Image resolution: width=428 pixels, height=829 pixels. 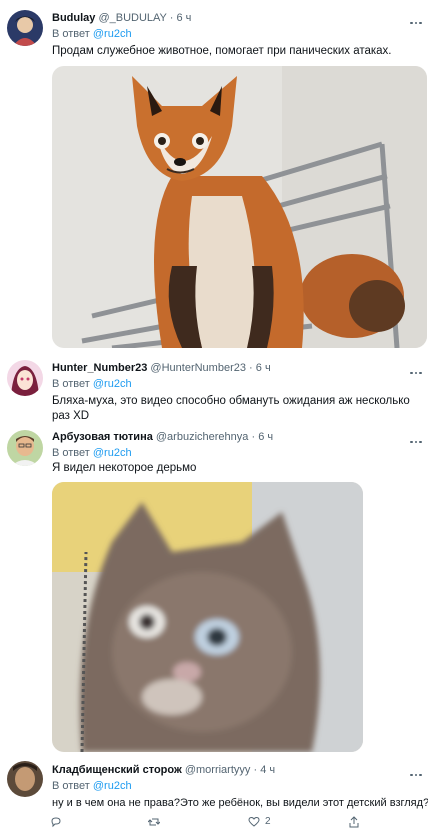 What do you see at coordinates (198, 368) in the screenshot?
I see `author-handle: @HunterNumber23` at bounding box center [198, 368].